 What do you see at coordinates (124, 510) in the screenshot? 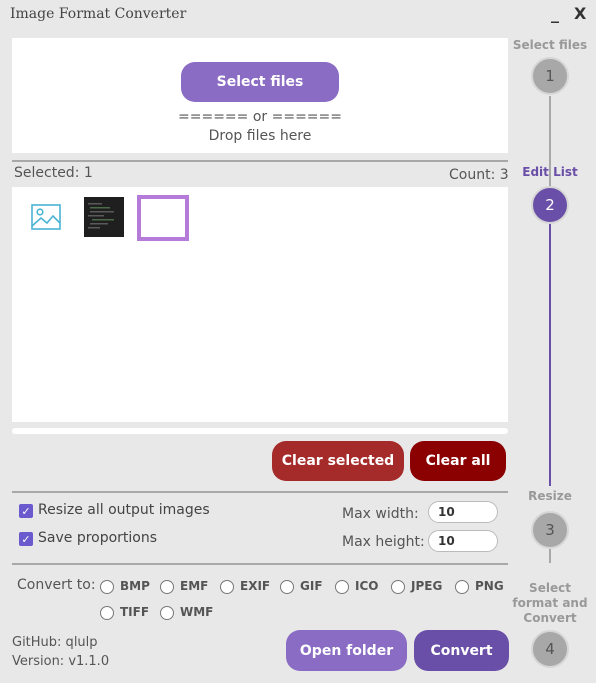
I see `resize-all-label: Resize all output images` at bounding box center [124, 510].